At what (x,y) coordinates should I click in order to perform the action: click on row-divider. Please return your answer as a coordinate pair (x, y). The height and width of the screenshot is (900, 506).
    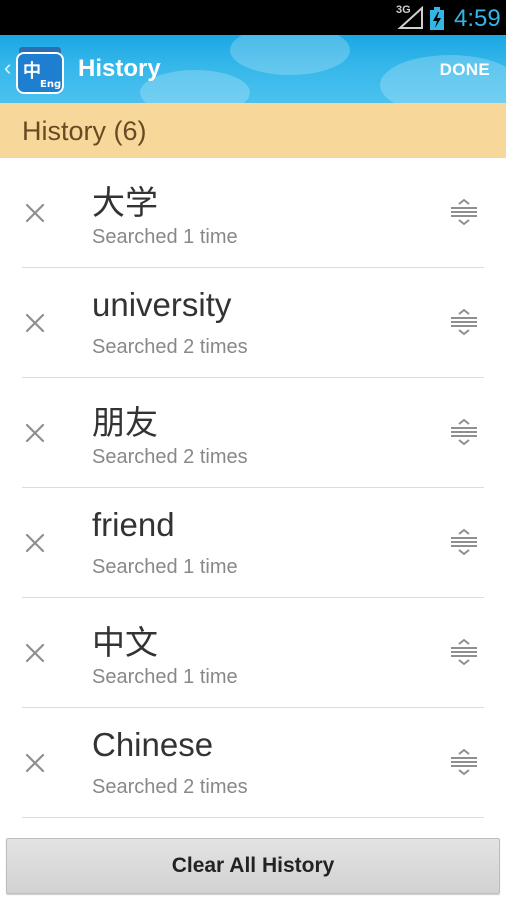
    Looking at the image, I should click on (253, 817).